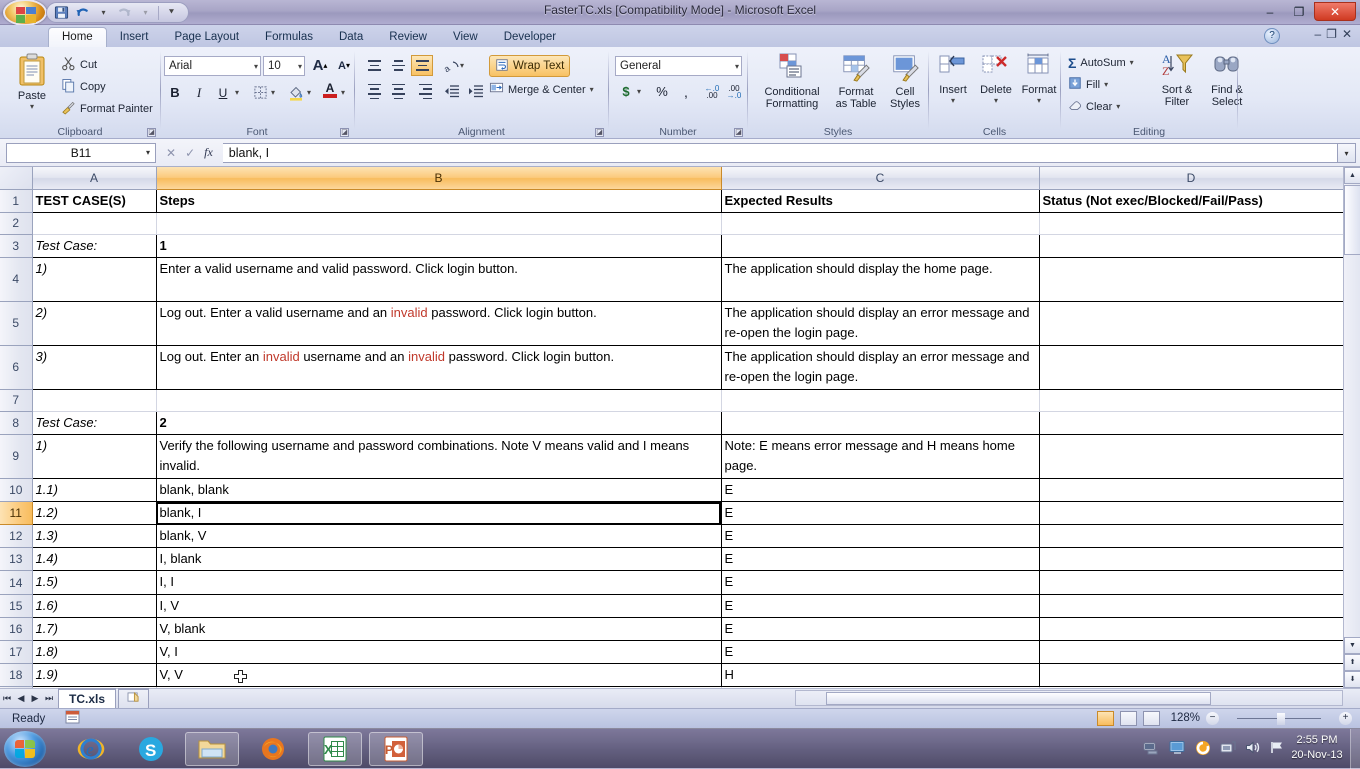  What do you see at coordinates (1278, 749) in the screenshot?
I see `action-center-icon` at bounding box center [1278, 749].